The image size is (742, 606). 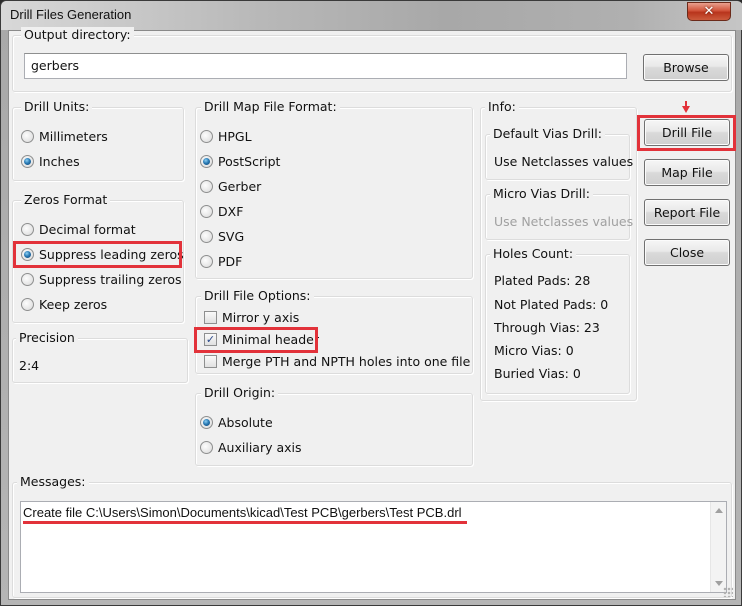 What do you see at coordinates (235, 136) in the screenshot?
I see `radio-label: HPGL` at bounding box center [235, 136].